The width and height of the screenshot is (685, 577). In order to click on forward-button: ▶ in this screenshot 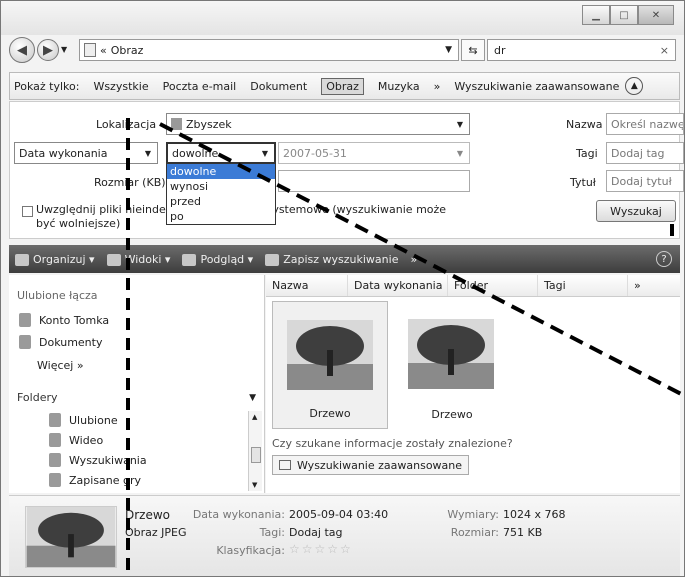, I will do `click(48, 50)`.